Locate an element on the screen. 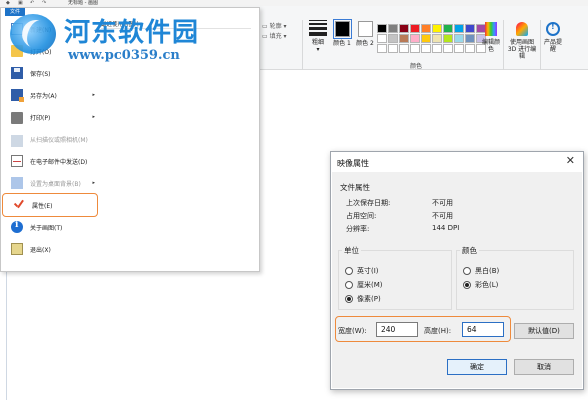 Image resolution: width=588 pixels, height=402 pixels. last-saved-value: 不可用 is located at coordinates (442, 203).